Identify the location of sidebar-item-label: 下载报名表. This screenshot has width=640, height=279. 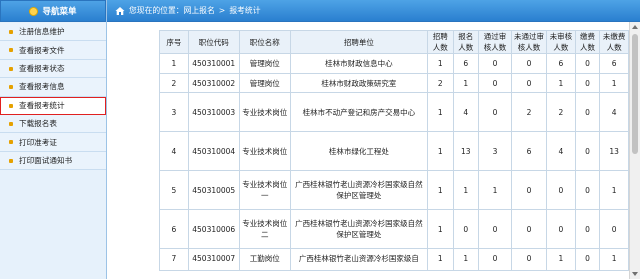
(38, 124).